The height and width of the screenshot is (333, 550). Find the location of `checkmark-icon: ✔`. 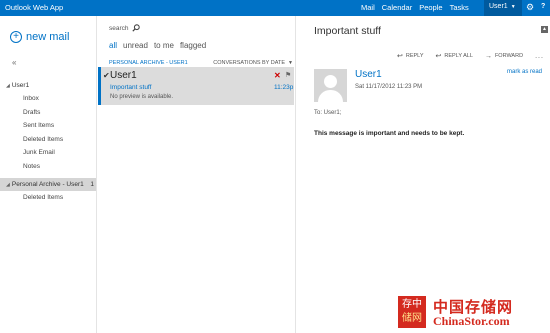

checkmark-icon: ✔ is located at coordinates (106, 75).